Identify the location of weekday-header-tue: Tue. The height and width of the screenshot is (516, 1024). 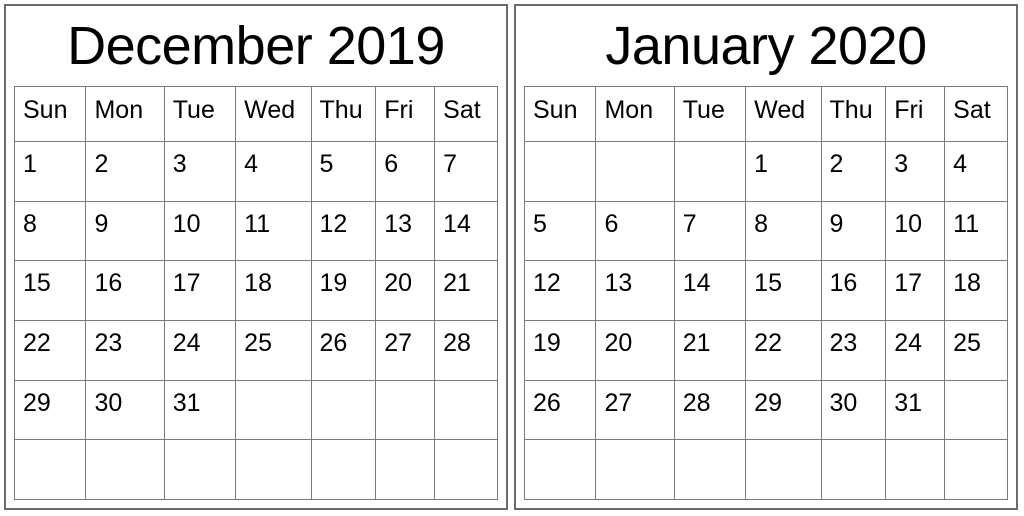
(200, 114).